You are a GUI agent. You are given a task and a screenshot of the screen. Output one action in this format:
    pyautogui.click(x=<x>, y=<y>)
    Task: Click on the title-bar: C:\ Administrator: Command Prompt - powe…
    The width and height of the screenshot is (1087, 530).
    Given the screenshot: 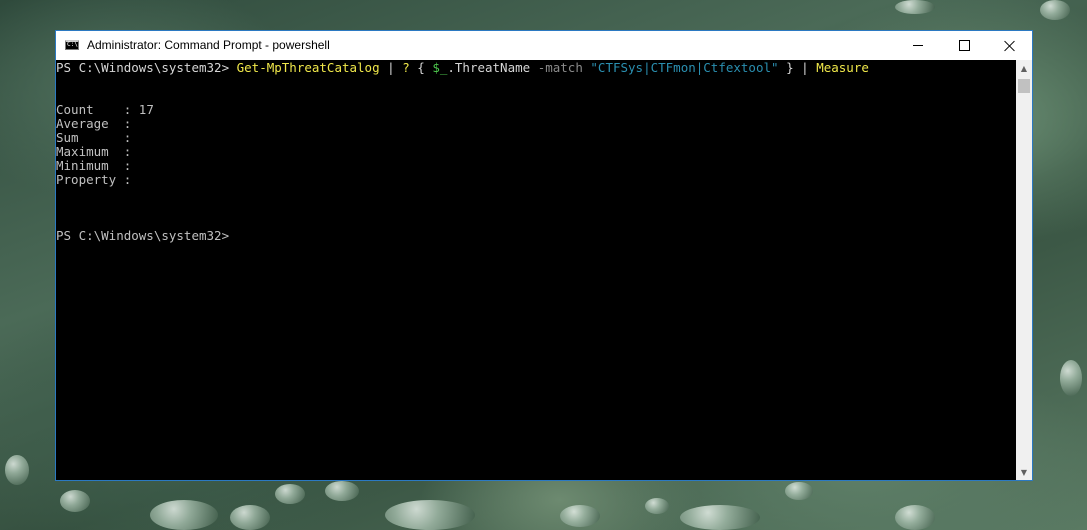 What is the action you would take?
    pyautogui.click(x=544, y=45)
    